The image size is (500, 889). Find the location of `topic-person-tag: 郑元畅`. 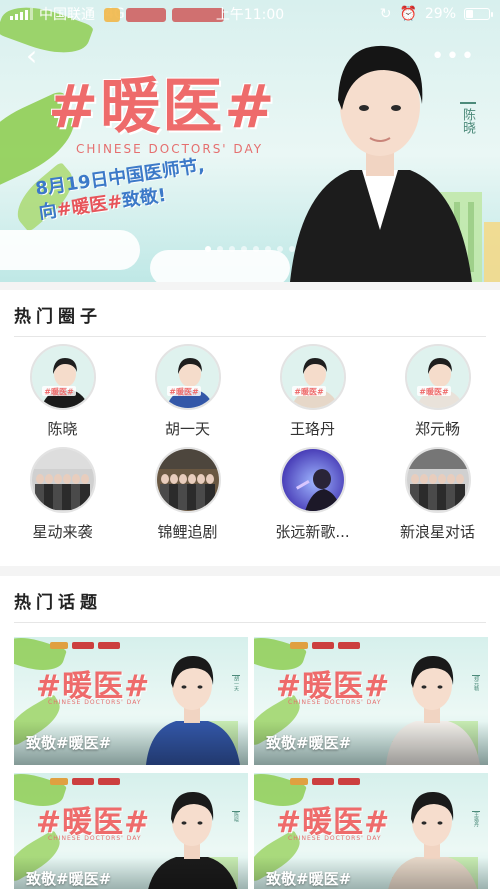

topic-person-tag: 郑元畅 is located at coordinates (476, 687).